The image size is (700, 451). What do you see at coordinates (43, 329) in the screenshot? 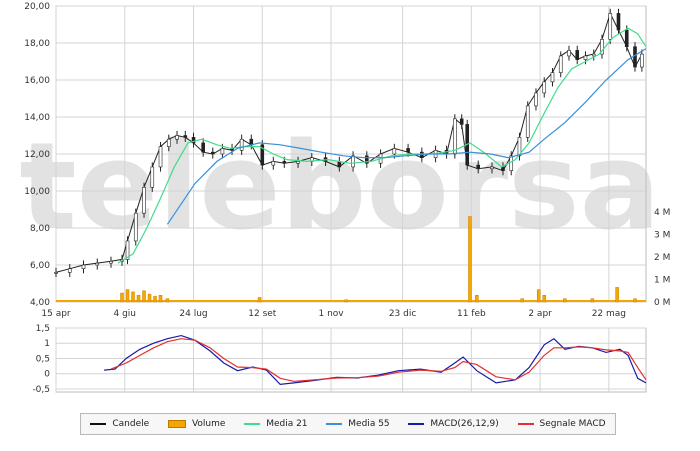
I see `macd-tick-label: 1,5` at bounding box center [43, 329].